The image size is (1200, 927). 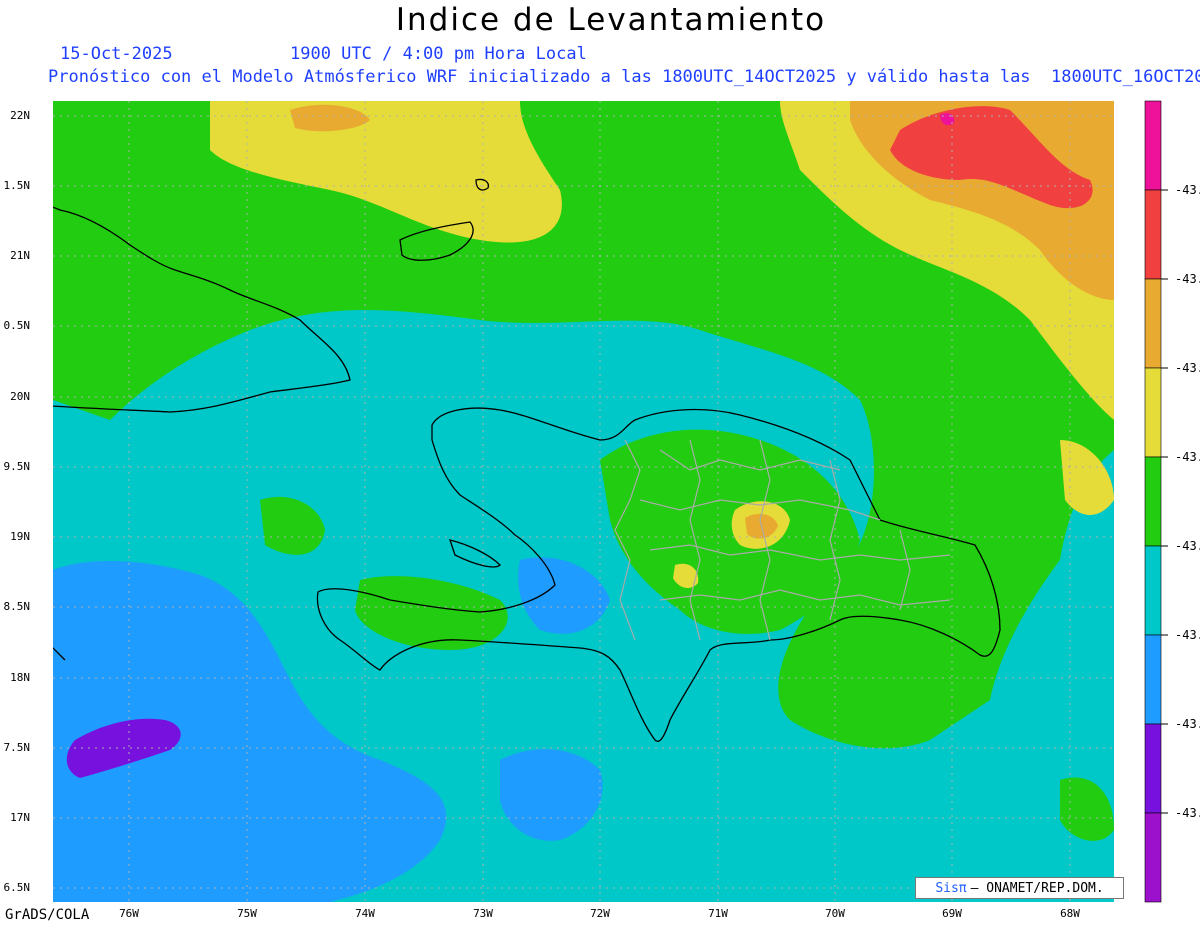 I want to click on lon-tick: 73W, so click(x=483, y=913).